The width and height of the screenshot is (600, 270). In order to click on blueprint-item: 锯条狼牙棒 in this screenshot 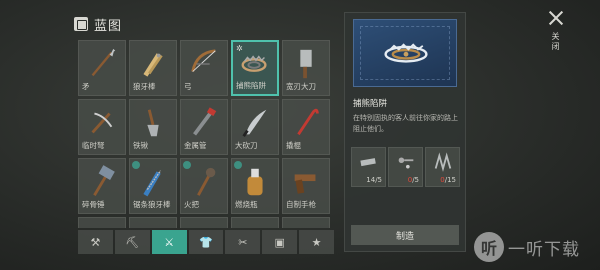, I will do `click(153, 186)`.